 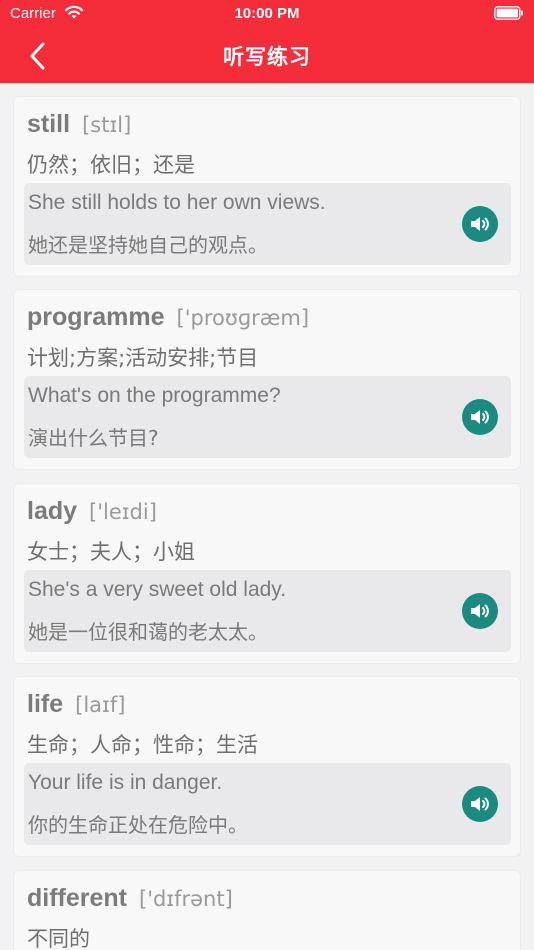 I want to click on meaning-text: 仍然；依旧；还是, so click(x=111, y=165).